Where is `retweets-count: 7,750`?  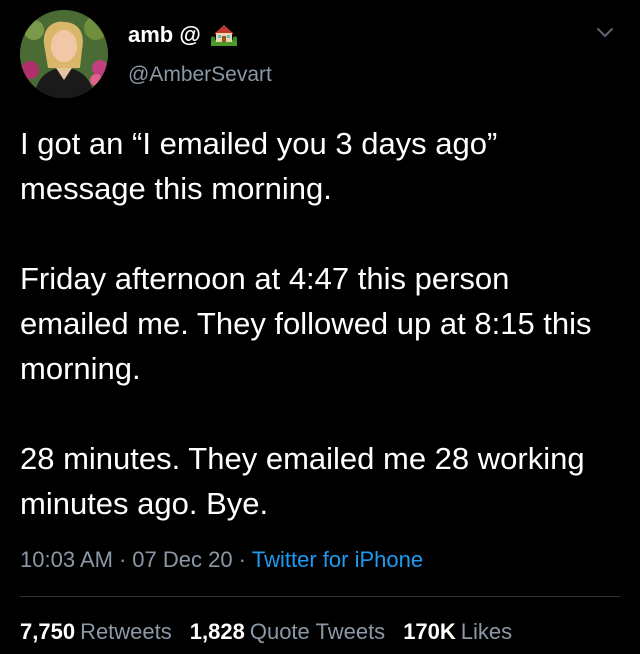 retweets-count: 7,750 is located at coordinates (48, 631).